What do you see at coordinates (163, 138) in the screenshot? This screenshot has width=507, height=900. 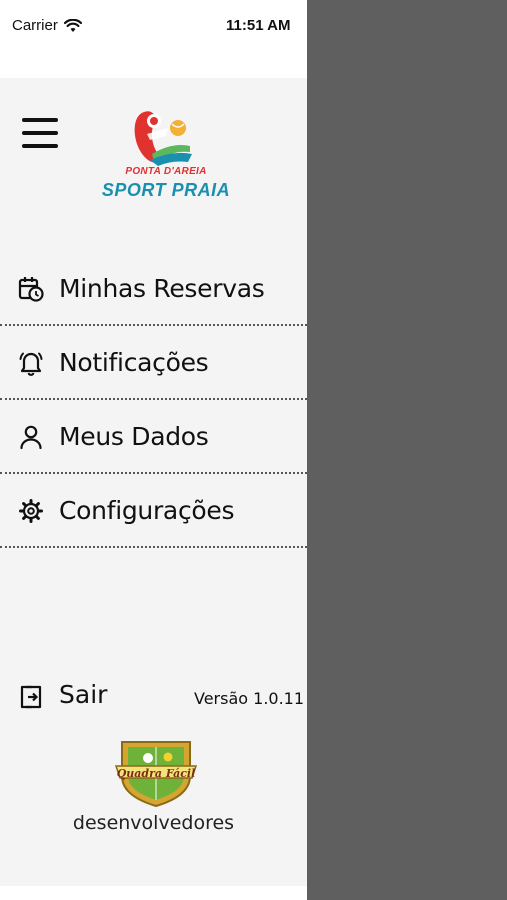 I see `logo-emblem-icon` at bounding box center [163, 138].